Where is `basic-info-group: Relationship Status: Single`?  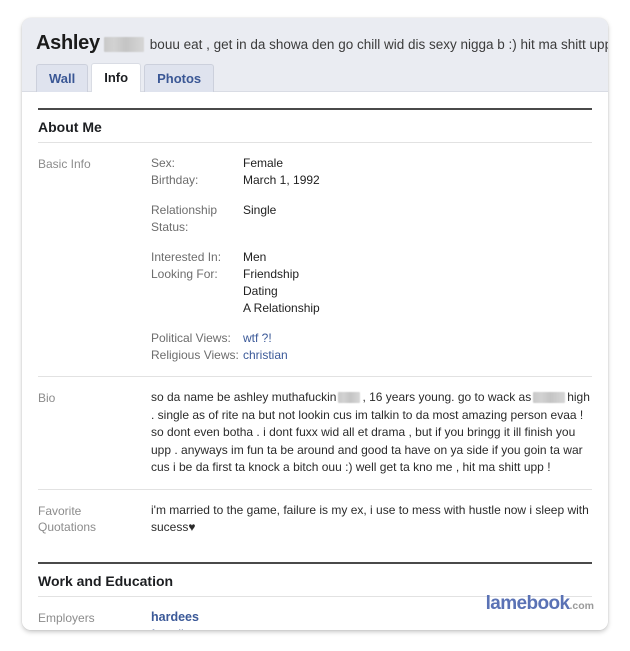 basic-info-group: Relationship Status: Single is located at coordinates (371, 219).